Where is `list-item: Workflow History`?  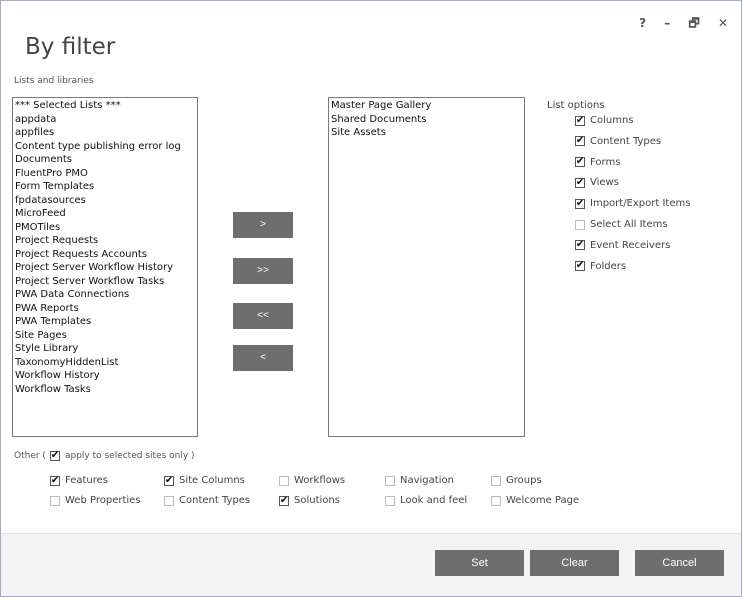 list-item: Workflow History is located at coordinates (105, 376).